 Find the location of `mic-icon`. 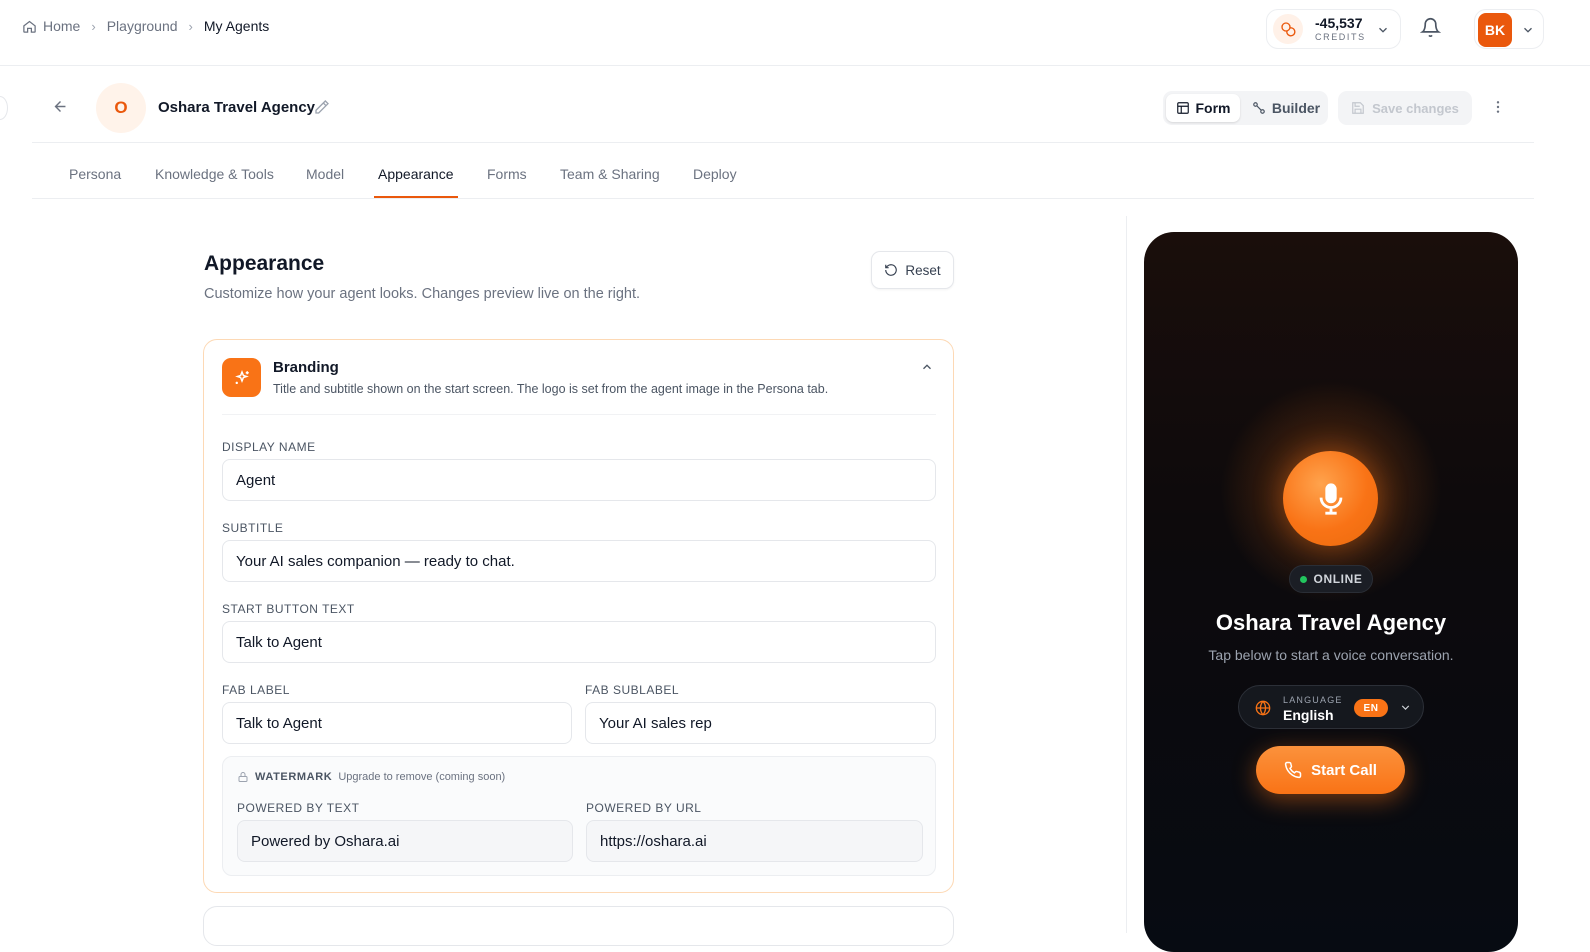

mic-icon is located at coordinates (1330, 498).